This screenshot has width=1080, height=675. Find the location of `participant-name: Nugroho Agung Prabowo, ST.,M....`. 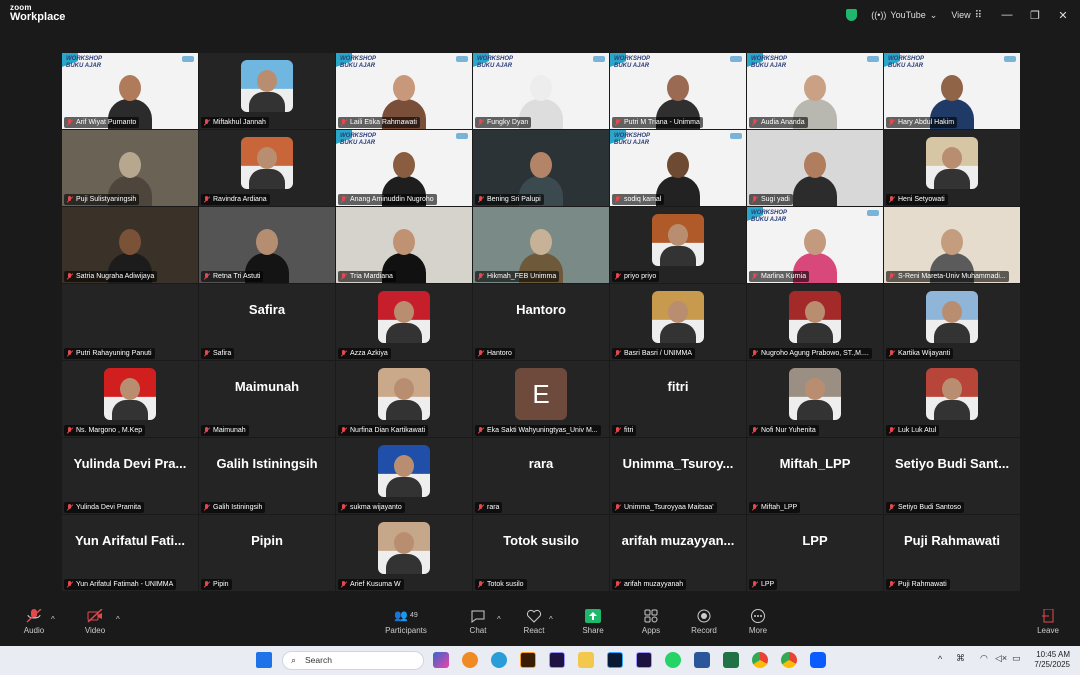

participant-name: Nugroho Agung Prabowo, ST.,M.... is located at coordinates (815, 353).